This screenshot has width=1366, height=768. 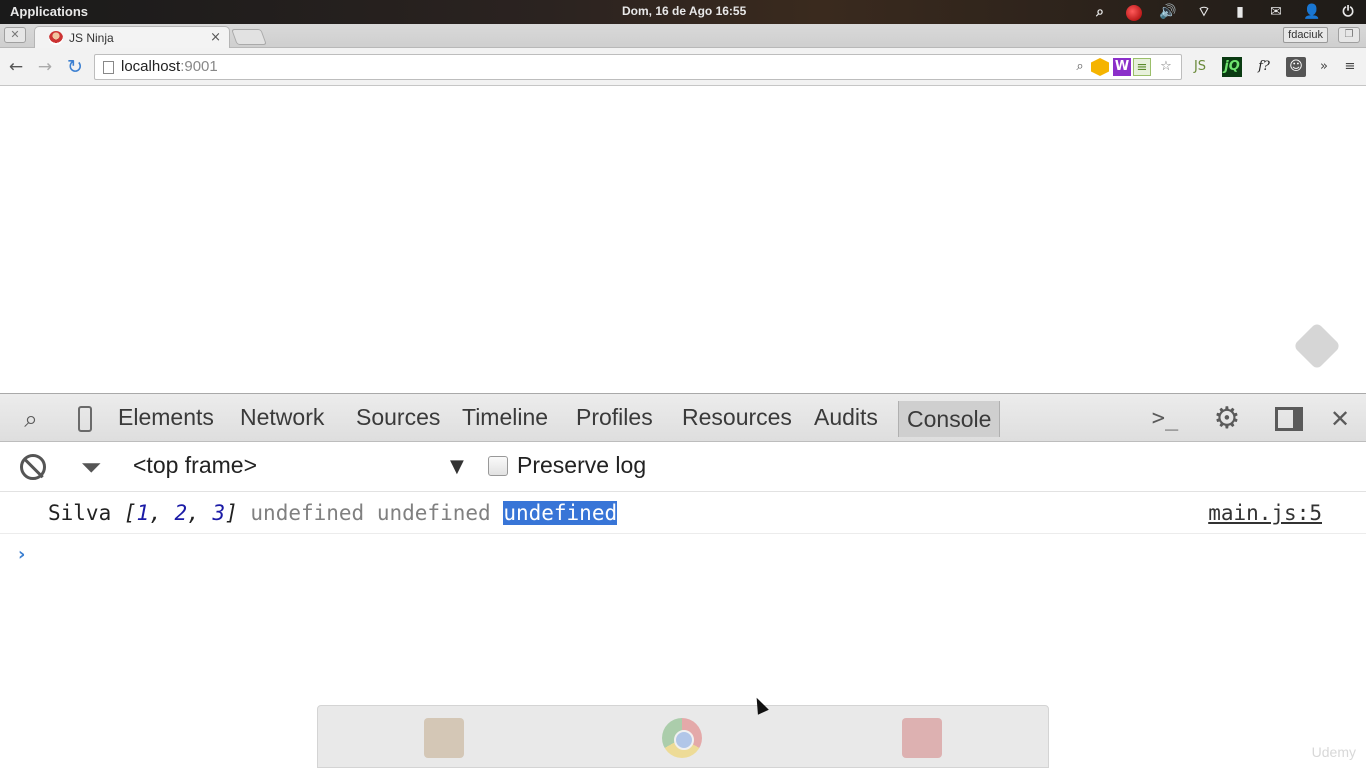 What do you see at coordinates (1166, 67) in the screenshot?
I see `bookmark-star-icon: ☆` at bounding box center [1166, 67].